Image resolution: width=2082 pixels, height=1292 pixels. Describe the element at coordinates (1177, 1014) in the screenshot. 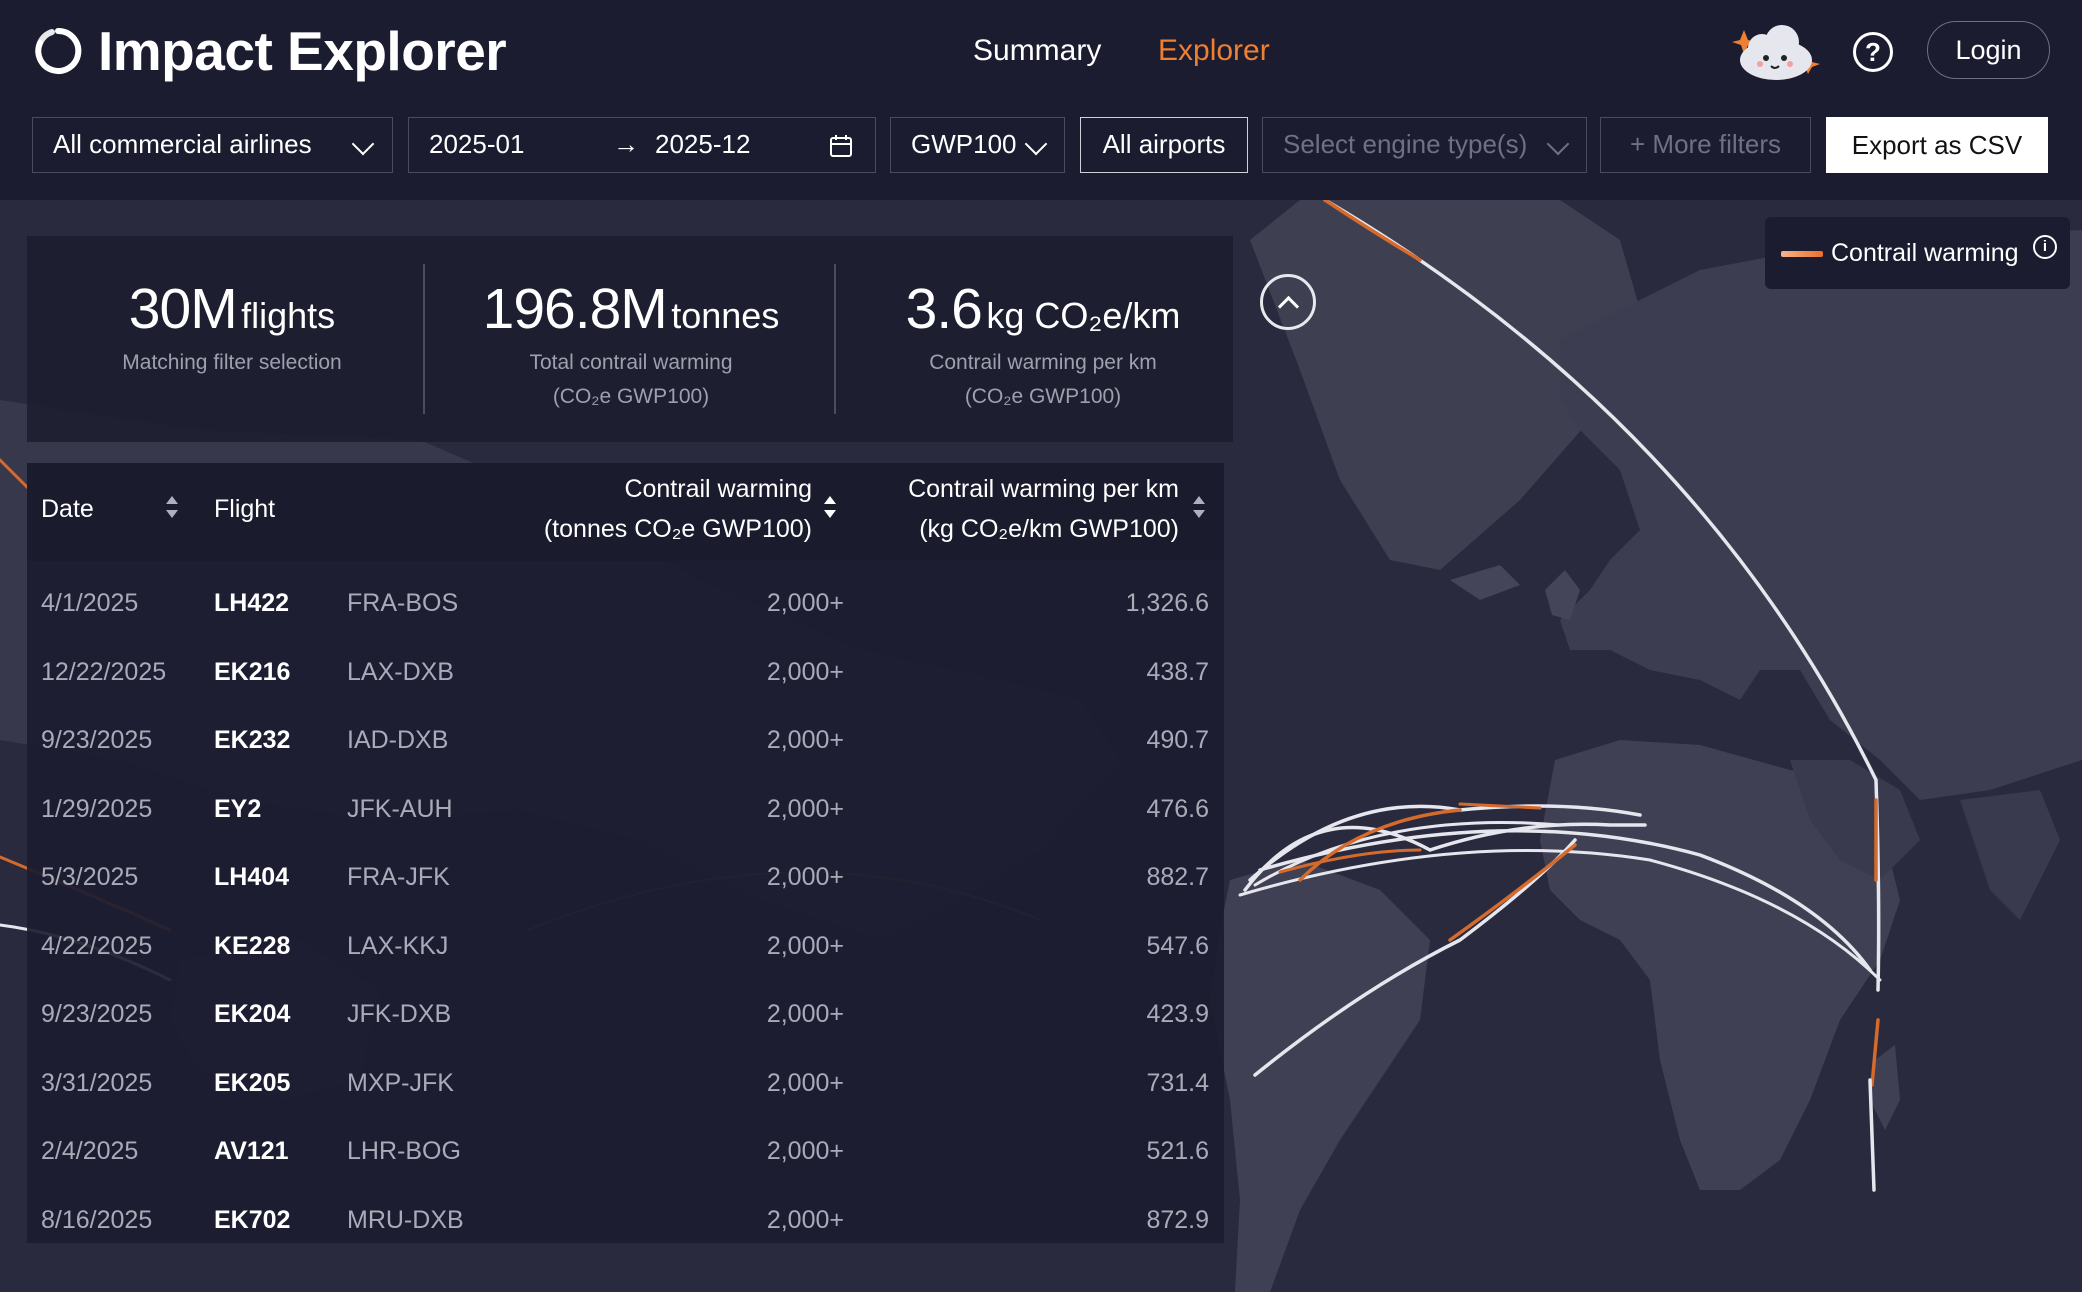

I see `cell-warming-per-km: 423.9` at that location.